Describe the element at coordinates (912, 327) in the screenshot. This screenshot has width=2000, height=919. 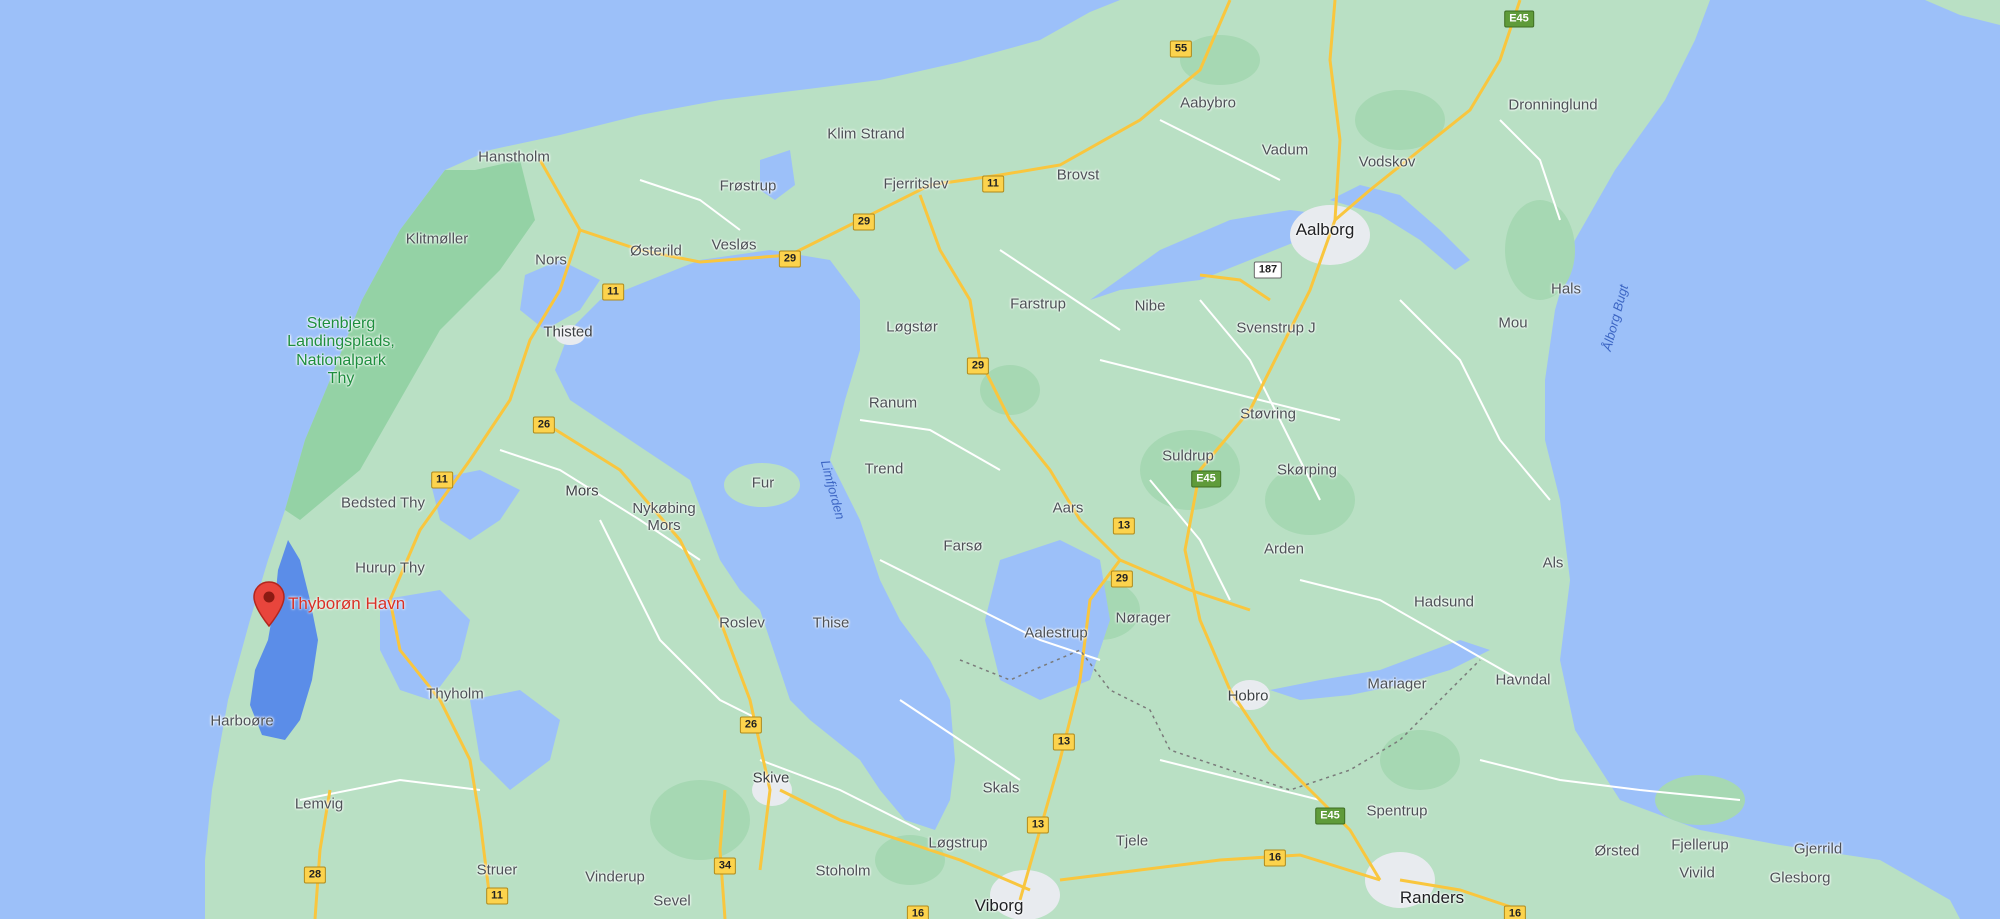
I see `place-label-logstor: Løgstør` at that location.